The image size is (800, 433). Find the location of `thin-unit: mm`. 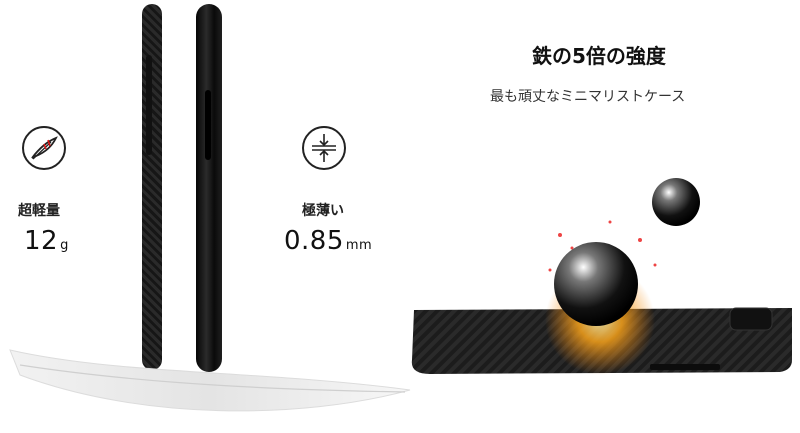

thin-unit: mm is located at coordinates (359, 245).